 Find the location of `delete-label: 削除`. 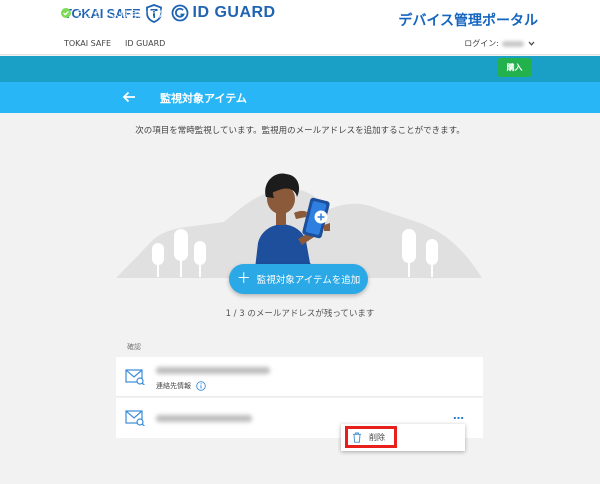

delete-label: 削除 is located at coordinates (377, 437).